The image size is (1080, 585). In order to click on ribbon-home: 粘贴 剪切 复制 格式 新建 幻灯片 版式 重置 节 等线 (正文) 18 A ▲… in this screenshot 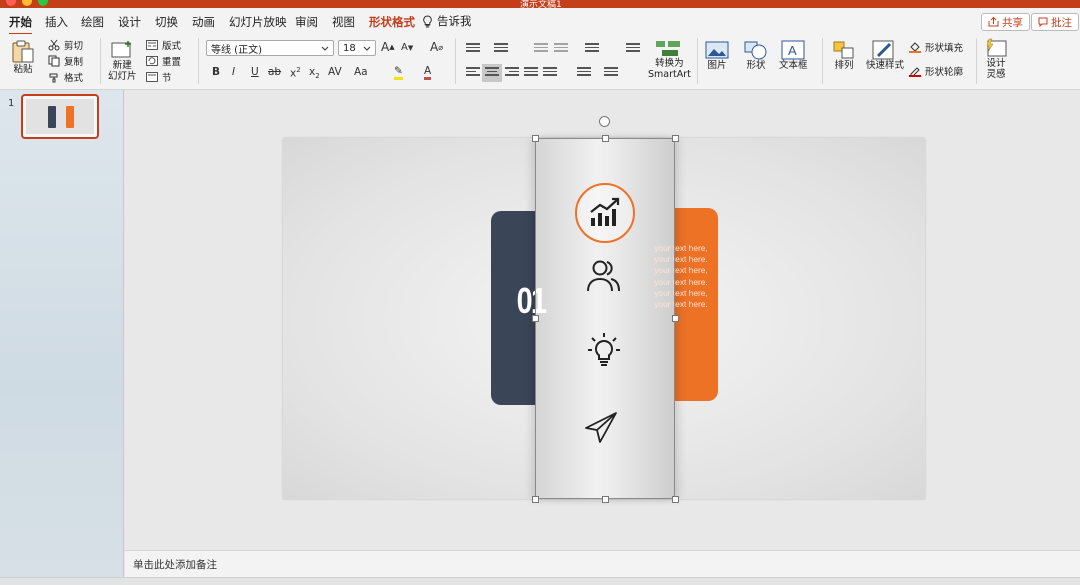, I will do `click(540, 62)`.